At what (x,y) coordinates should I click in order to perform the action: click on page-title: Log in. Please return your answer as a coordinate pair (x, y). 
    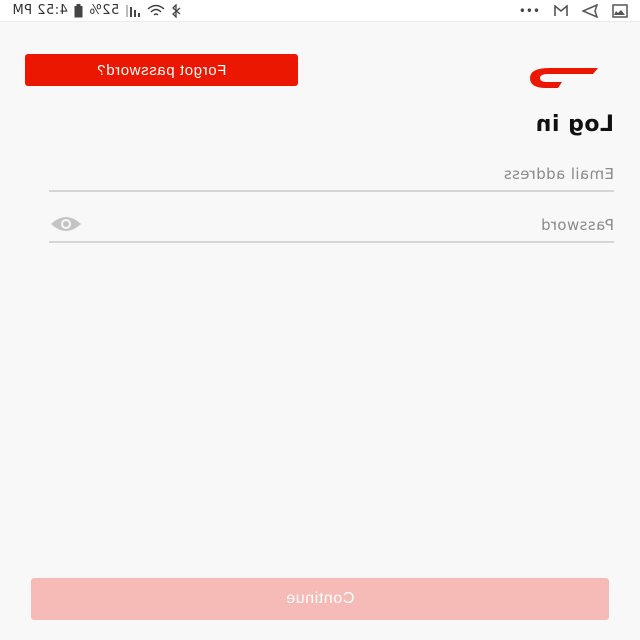
    Looking at the image, I should click on (574, 124).